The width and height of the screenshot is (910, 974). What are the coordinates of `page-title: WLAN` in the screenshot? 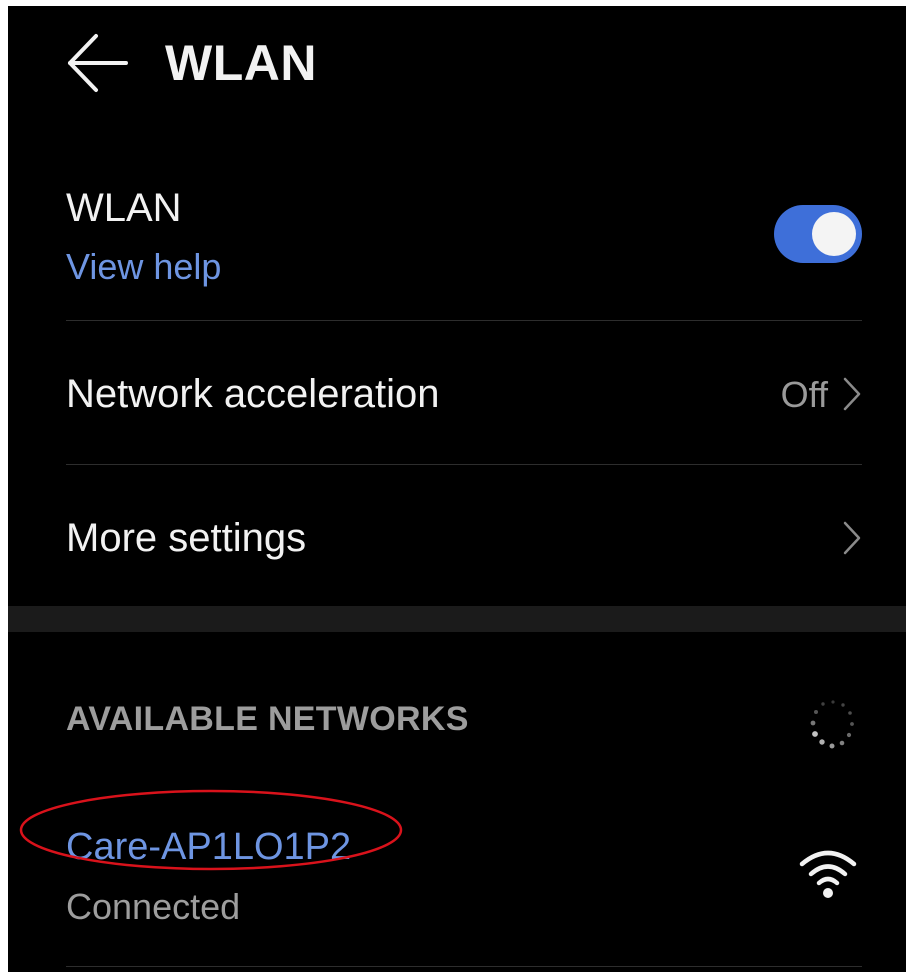 It's located at (241, 63).